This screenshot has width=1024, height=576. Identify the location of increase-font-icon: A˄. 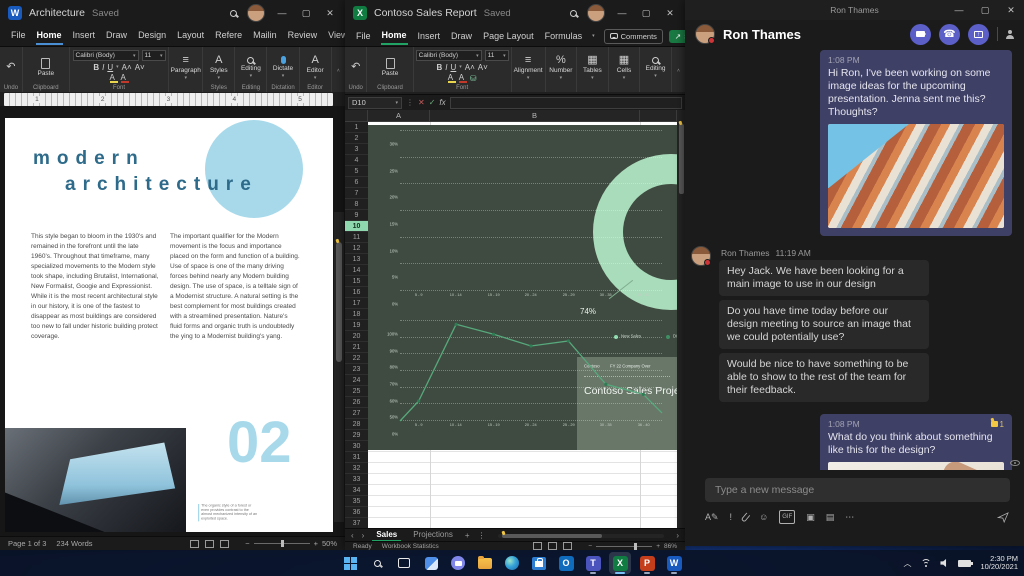
(470, 67).